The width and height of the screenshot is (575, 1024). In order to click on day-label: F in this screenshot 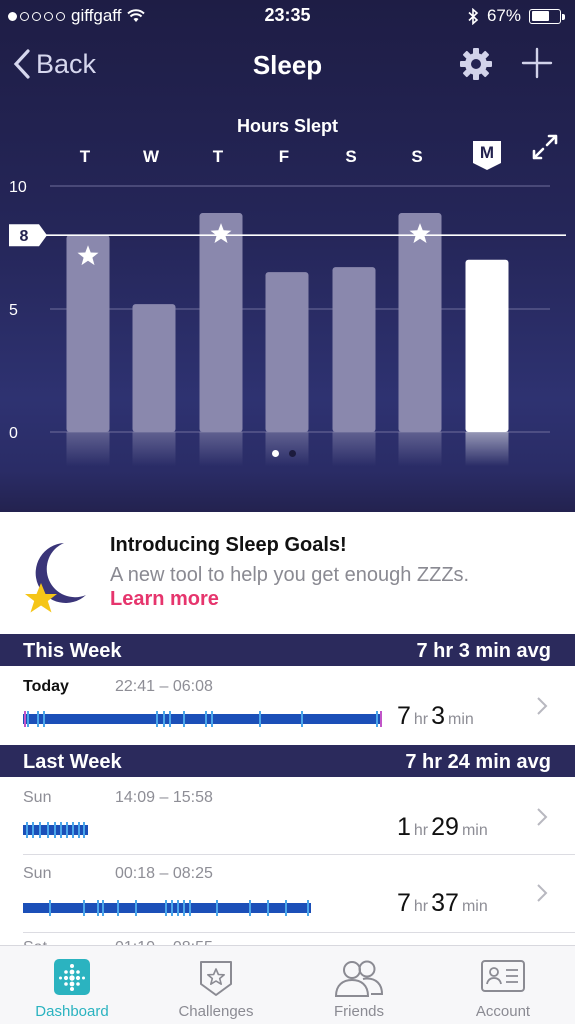, I will do `click(284, 156)`.